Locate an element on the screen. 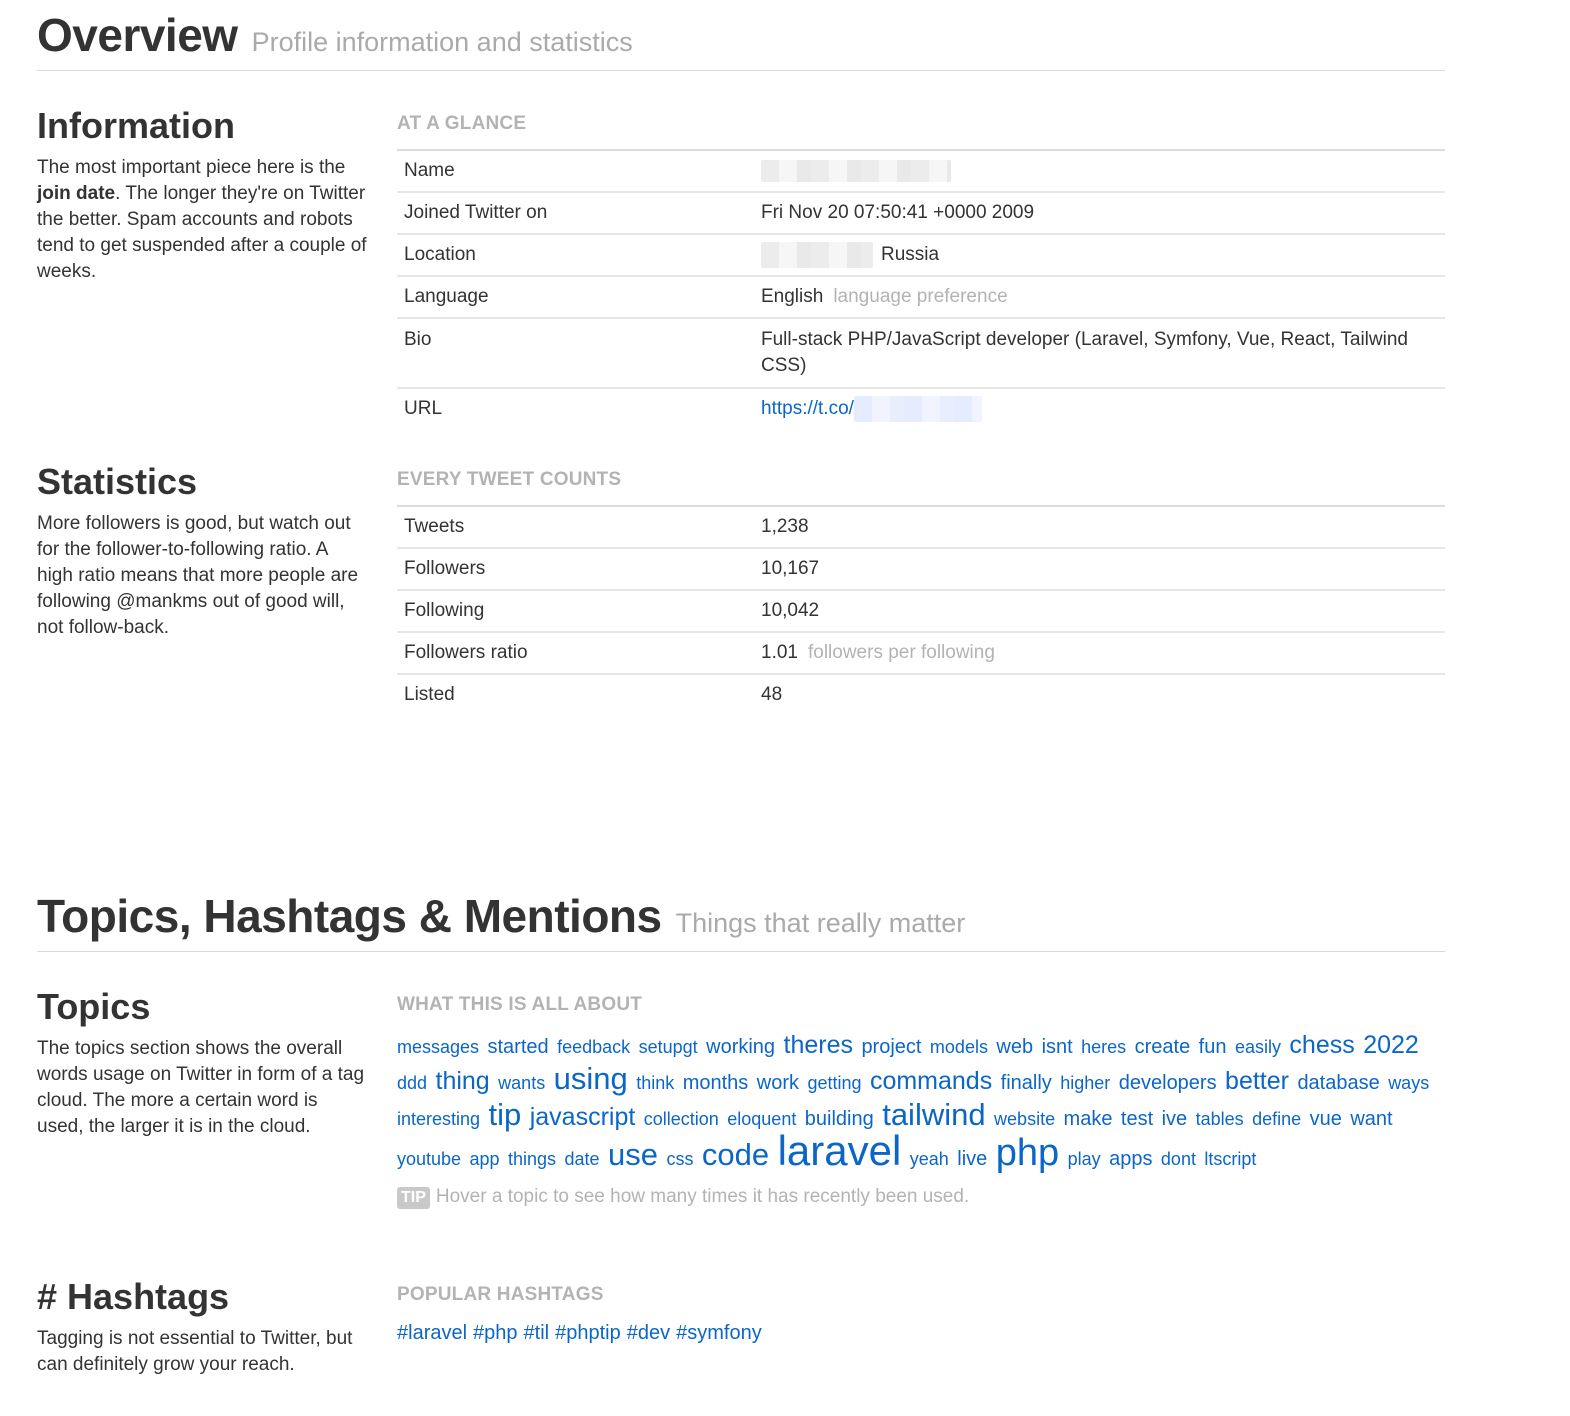 Image resolution: width=1570 pixels, height=1416 pixels. table-row: Tweets 1,238 is located at coordinates (921, 526).